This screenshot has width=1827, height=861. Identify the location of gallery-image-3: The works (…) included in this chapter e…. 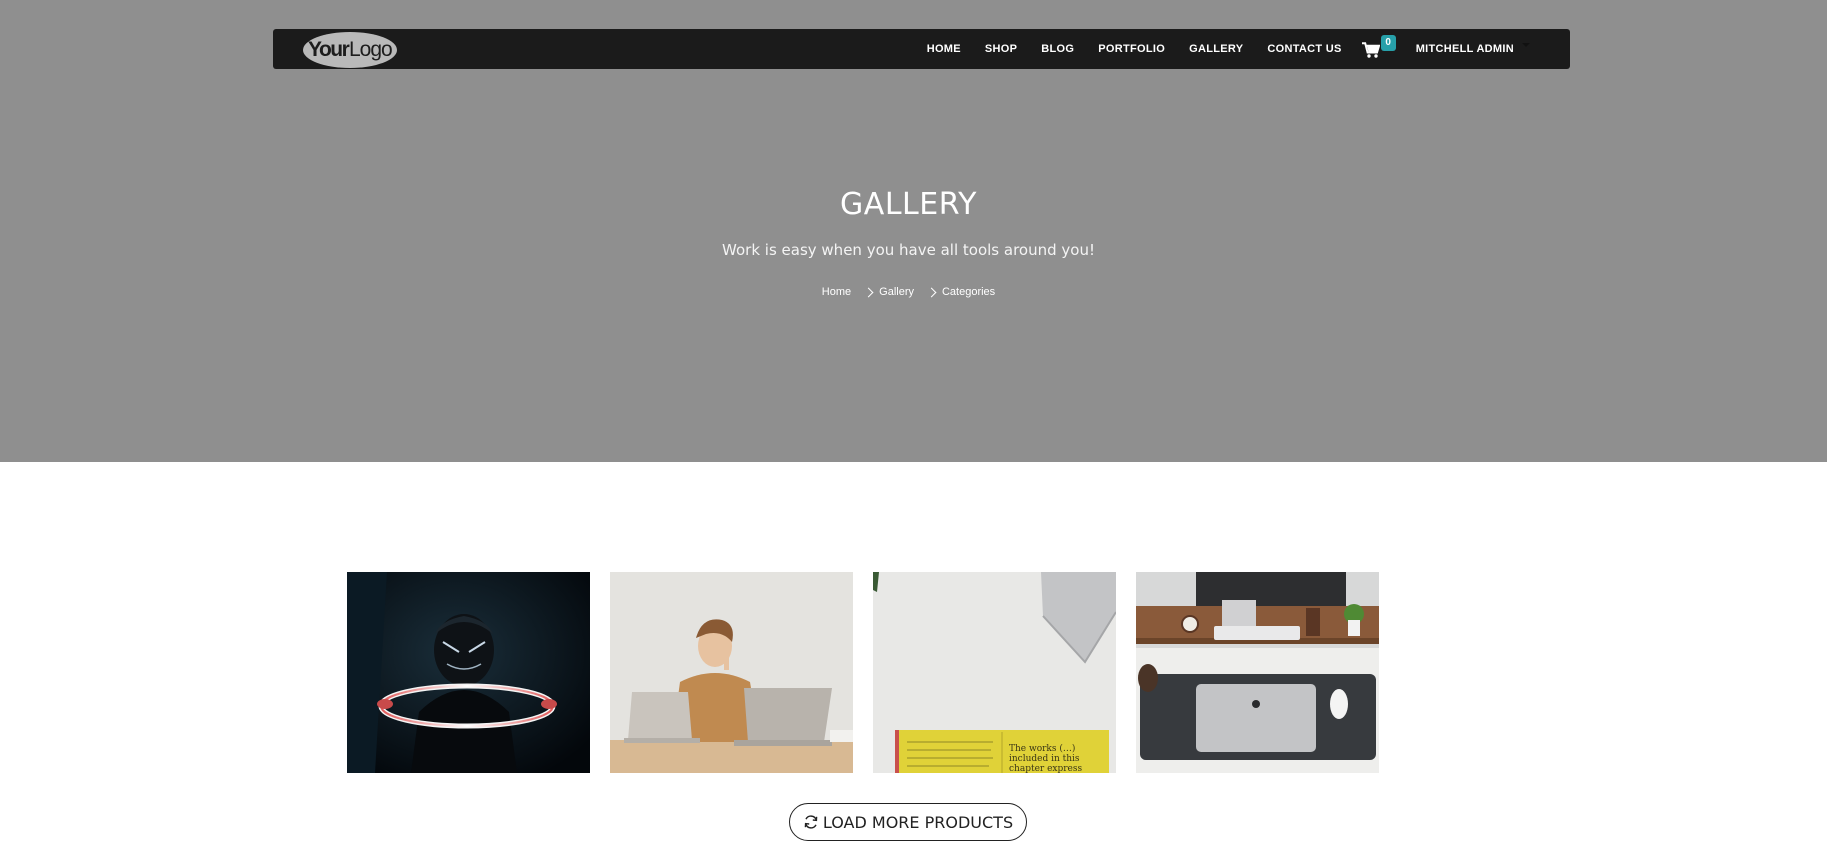
(994, 672).